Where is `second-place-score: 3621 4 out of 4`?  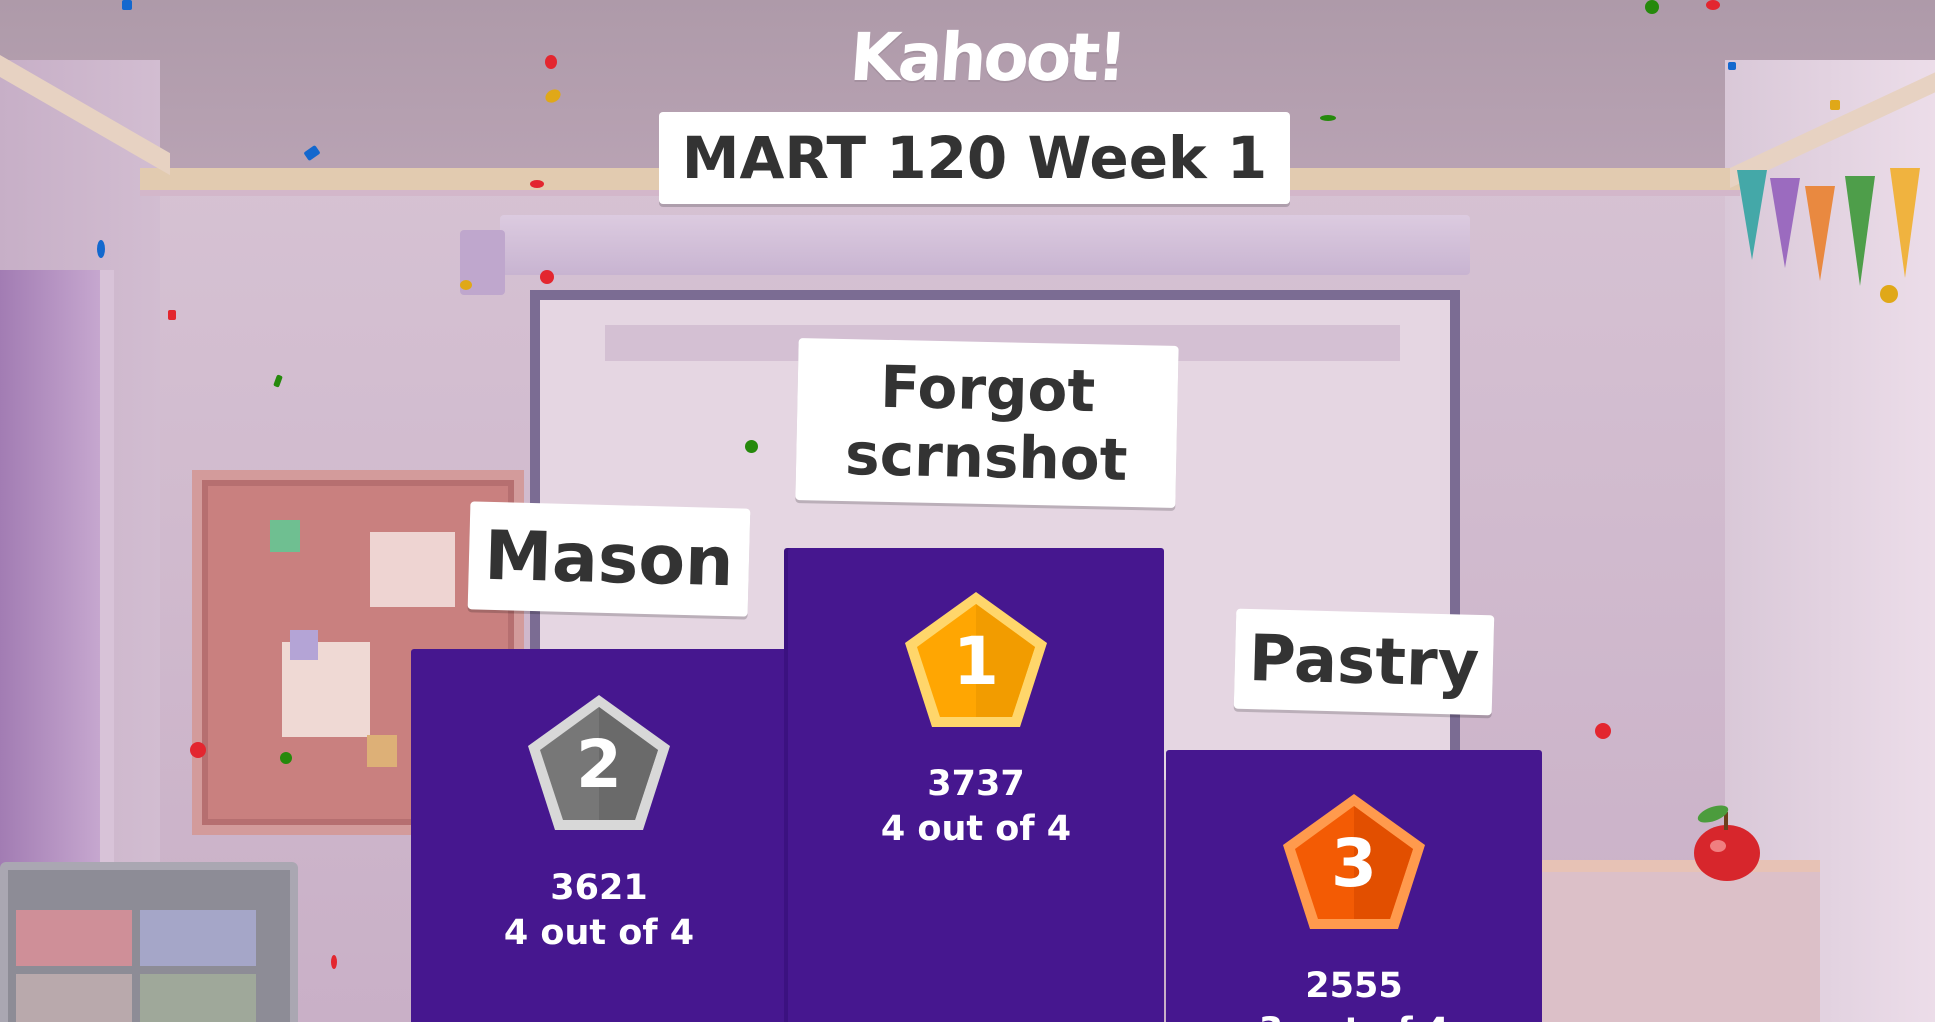
second-place-score: 3621 4 out of 4 is located at coordinates (599, 911).